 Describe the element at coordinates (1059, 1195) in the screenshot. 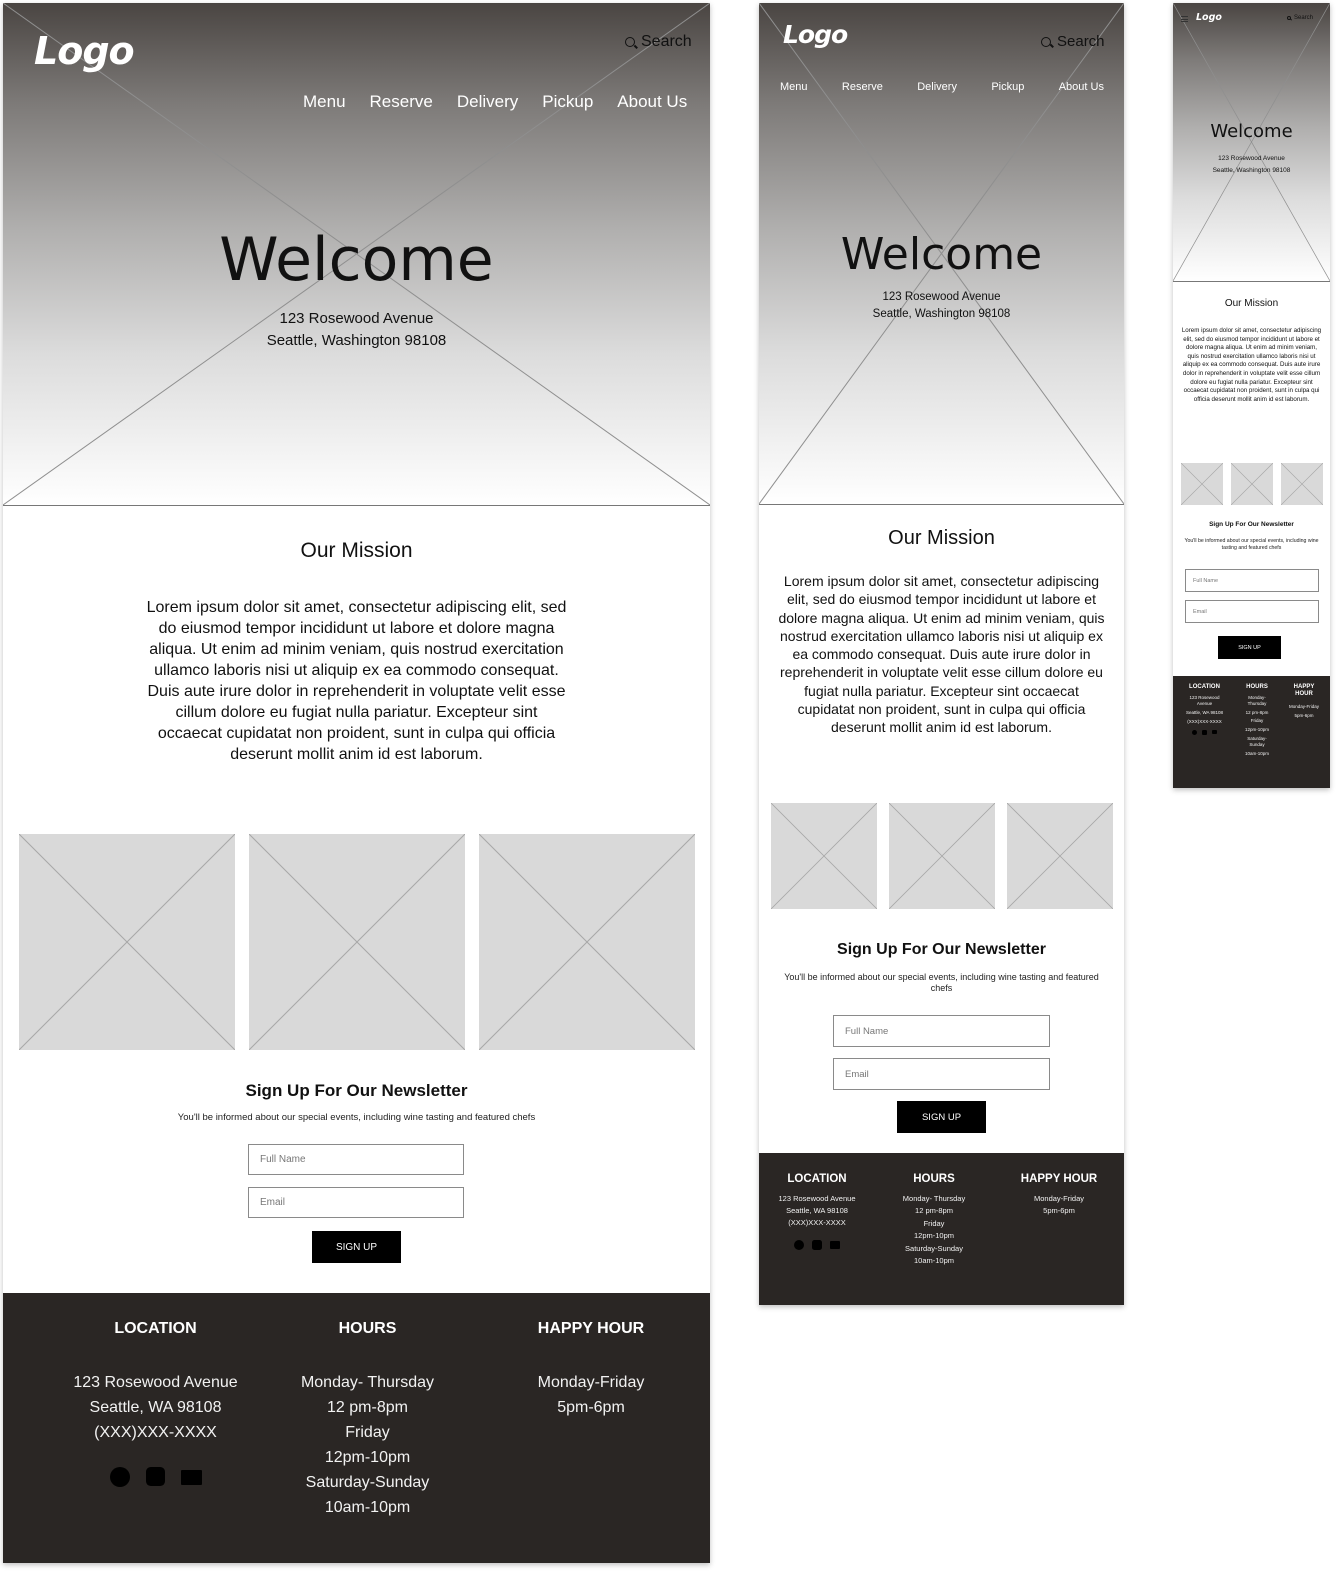

I see `footer-happy-hour: HAPPY HOUR Monday-Friday 5pm-6pm` at that location.